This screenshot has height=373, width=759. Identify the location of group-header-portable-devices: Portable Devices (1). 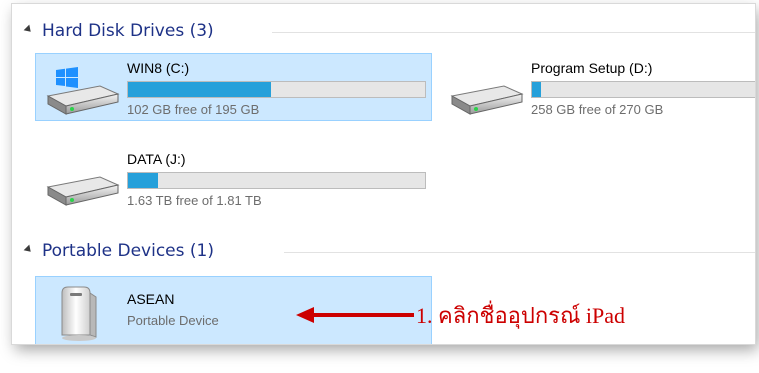
(118, 251).